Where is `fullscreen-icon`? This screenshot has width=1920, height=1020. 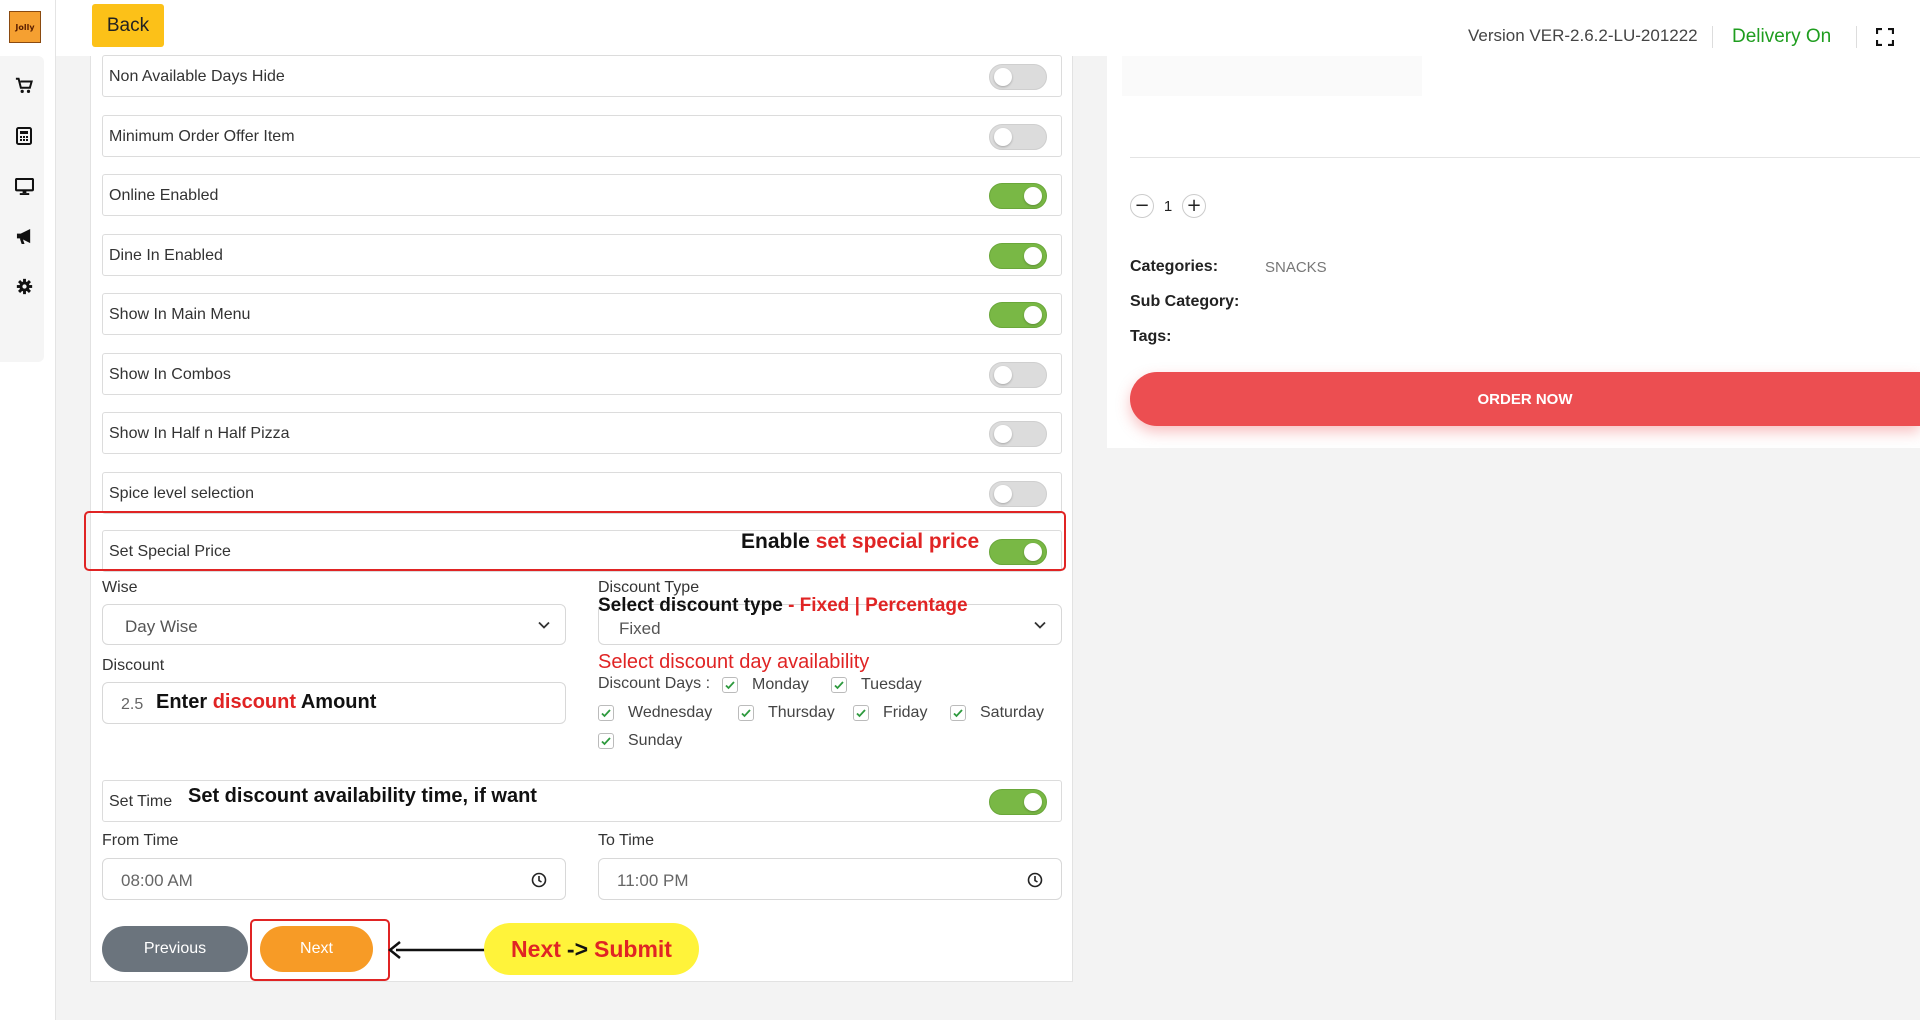 fullscreen-icon is located at coordinates (1885, 37).